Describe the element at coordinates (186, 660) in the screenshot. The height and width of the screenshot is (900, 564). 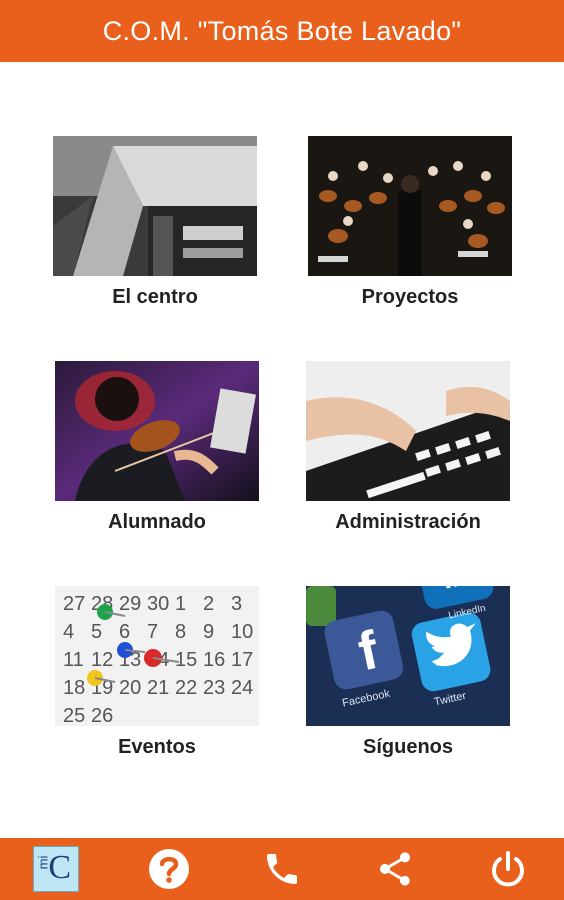
I see `calendar-day: 15` at that location.